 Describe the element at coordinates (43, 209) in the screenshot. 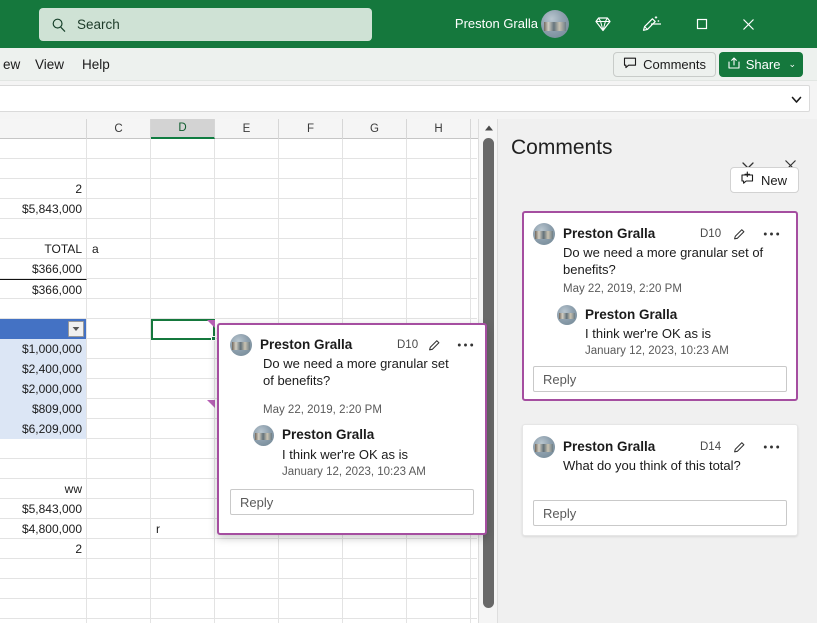

I see `grid-cell: $5,843,000` at that location.